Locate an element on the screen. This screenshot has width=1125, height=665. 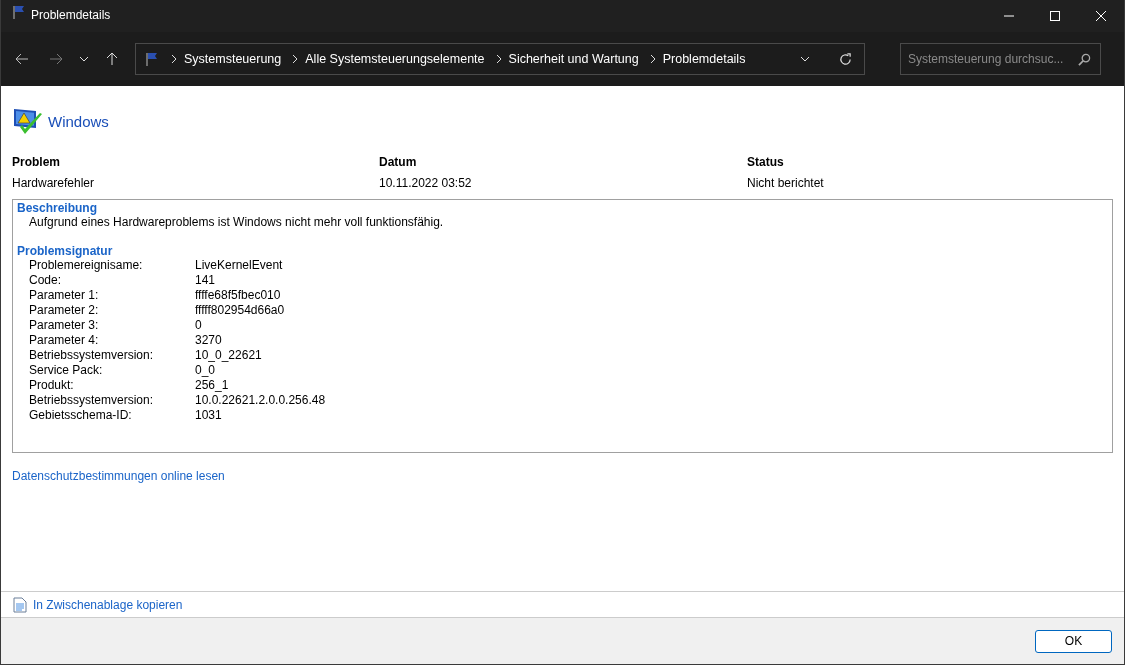
column-value: Nicht berichtet is located at coordinates (786, 183).